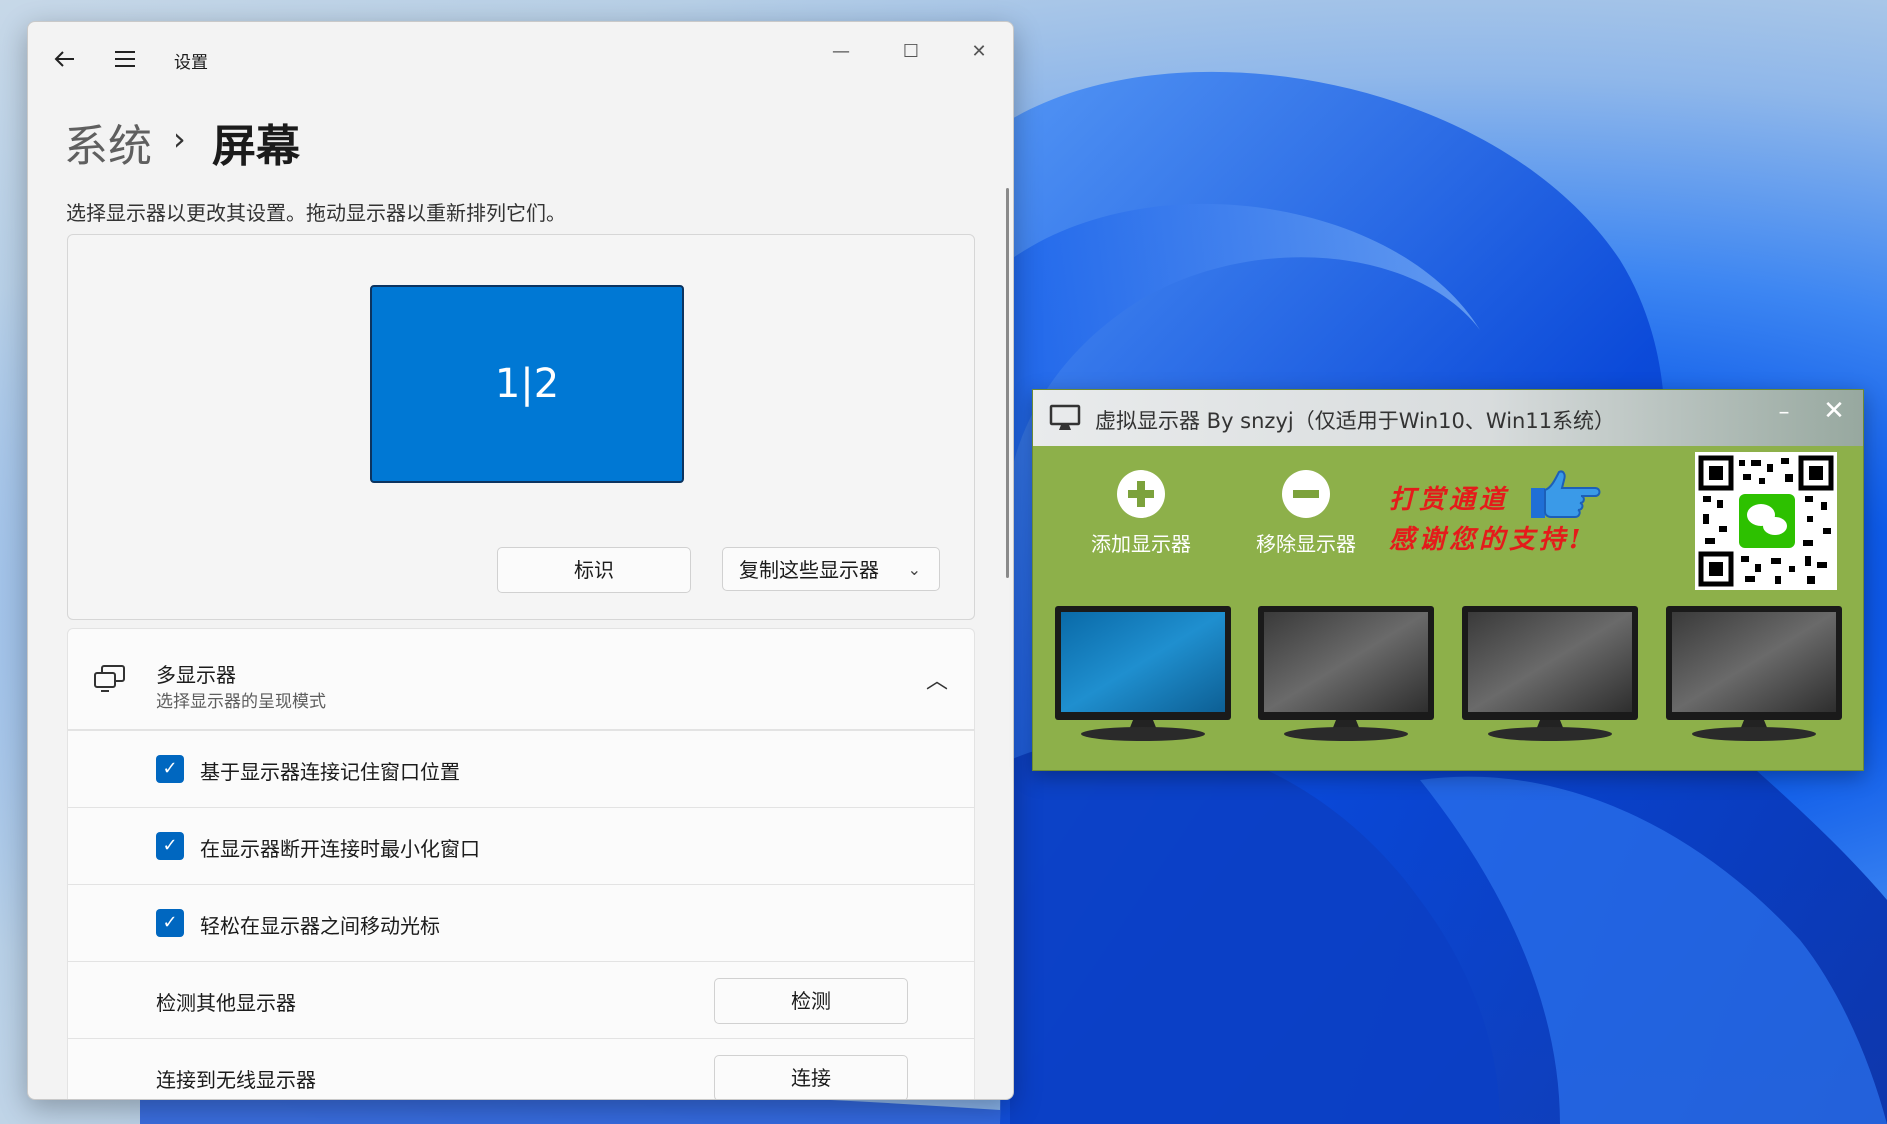 This screenshot has height=1124, width=1887. Describe the element at coordinates (125, 59) in the screenshot. I see `hamburger-menu-icon` at that location.